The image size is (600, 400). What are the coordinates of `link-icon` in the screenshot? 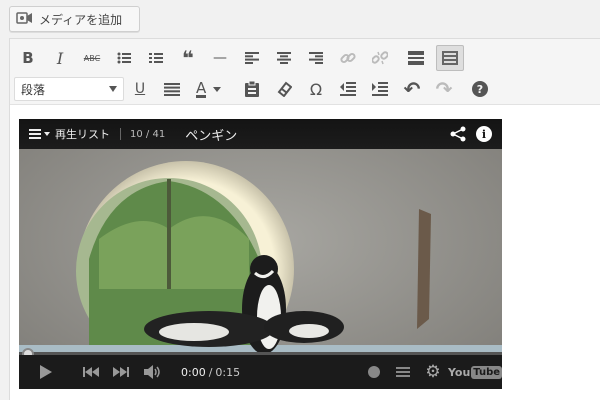 It's located at (348, 58).